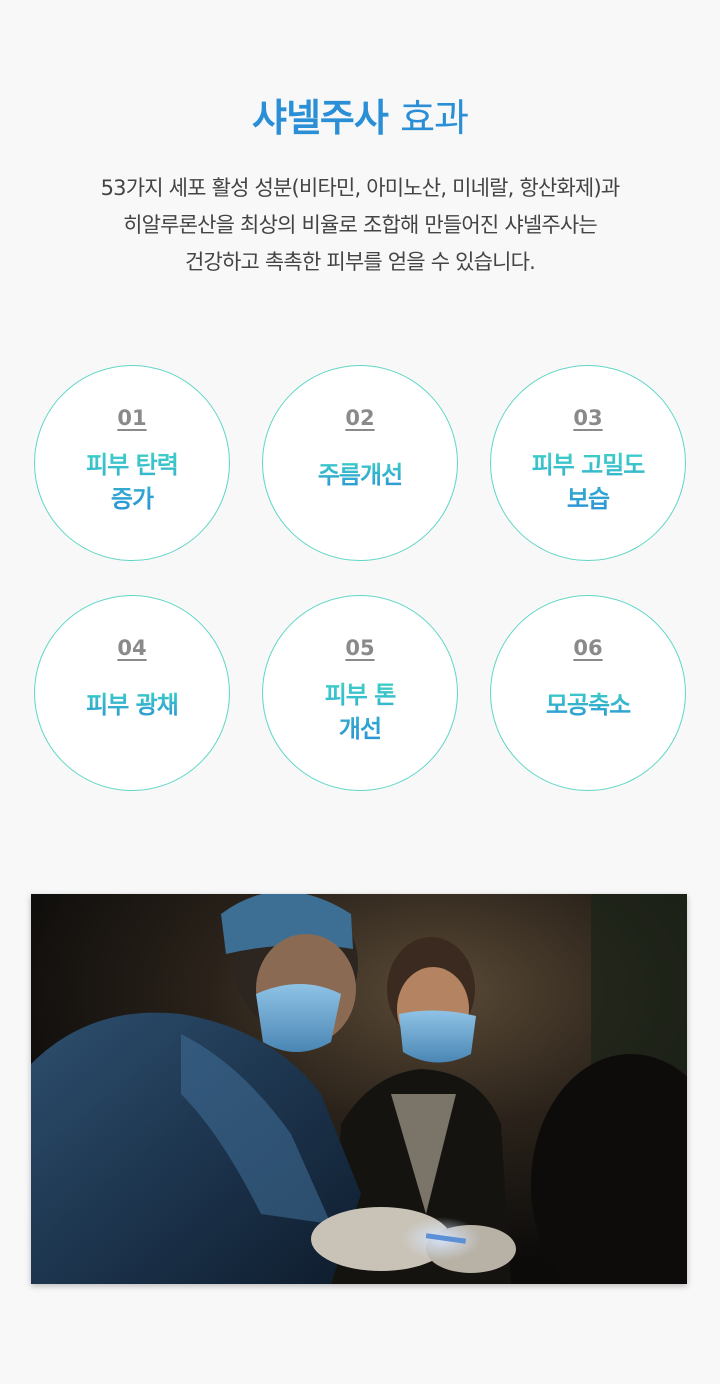 This screenshot has width=720, height=1384. Describe the element at coordinates (360, 188) in the screenshot. I see `description-line: 53가지 세포 활성 성분(비타민, 아미노산, 미네랄, 항산화제)과` at that location.